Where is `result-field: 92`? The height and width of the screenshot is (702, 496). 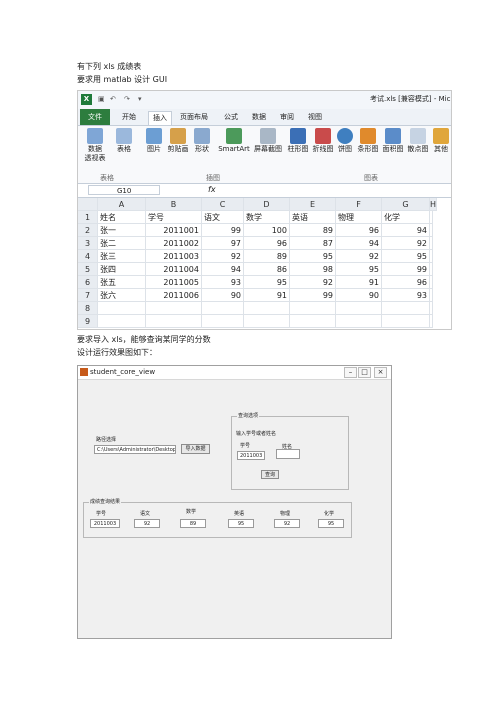
result-field: 92 is located at coordinates (287, 523).